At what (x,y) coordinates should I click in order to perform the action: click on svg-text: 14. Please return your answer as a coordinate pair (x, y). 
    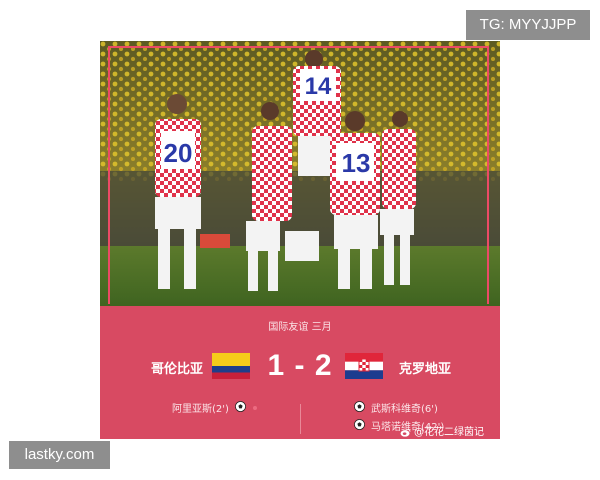
    Looking at the image, I should click on (318, 86).